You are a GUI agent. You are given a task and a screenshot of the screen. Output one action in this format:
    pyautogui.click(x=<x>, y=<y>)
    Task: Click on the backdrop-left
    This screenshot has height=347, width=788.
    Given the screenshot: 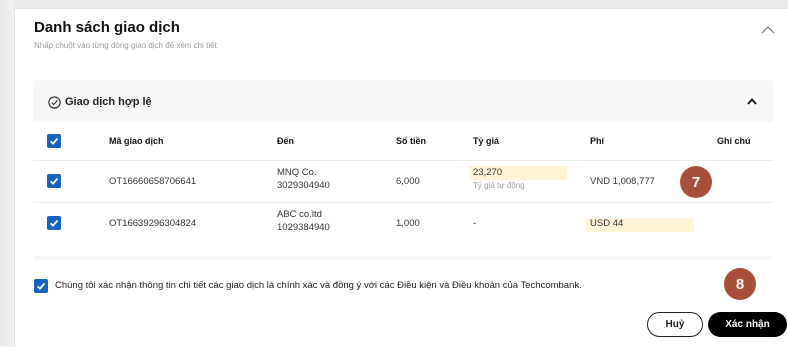 What is the action you would take?
    pyautogui.click(x=7, y=173)
    